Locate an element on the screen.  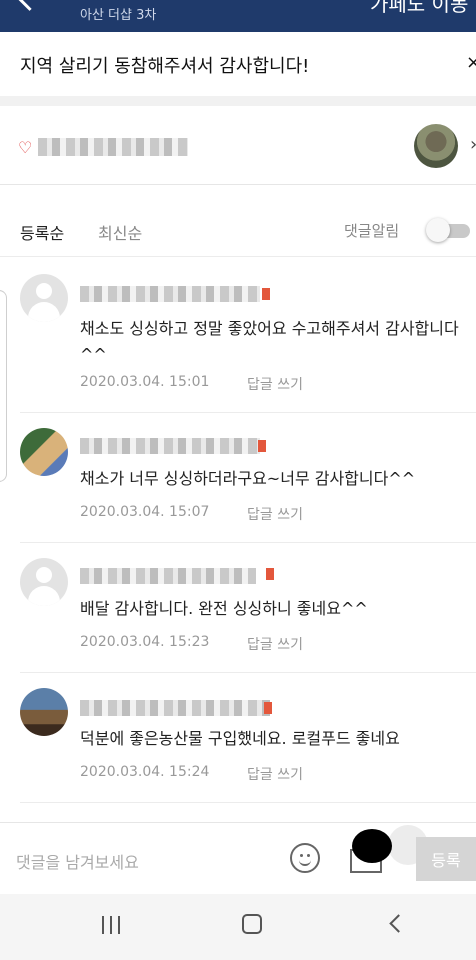
sort-by-registration: 등록순 is located at coordinates (42, 232).